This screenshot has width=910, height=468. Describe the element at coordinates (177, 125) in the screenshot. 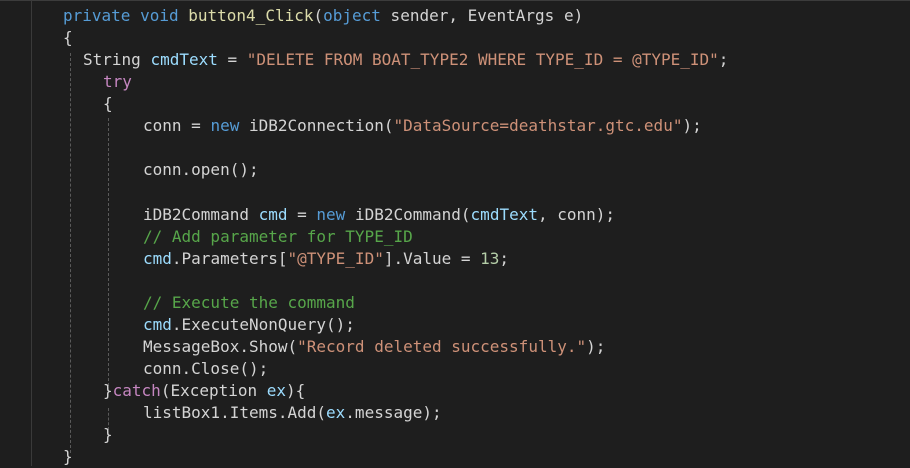

I see `code-token: conn =` at that location.